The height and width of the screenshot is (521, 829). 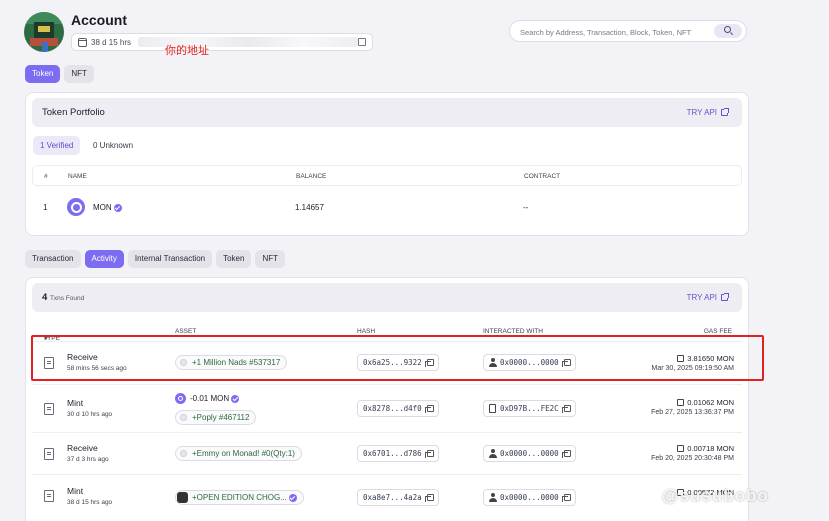 I want to click on txn-count-label: Txns Found, so click(x=67, y=298).